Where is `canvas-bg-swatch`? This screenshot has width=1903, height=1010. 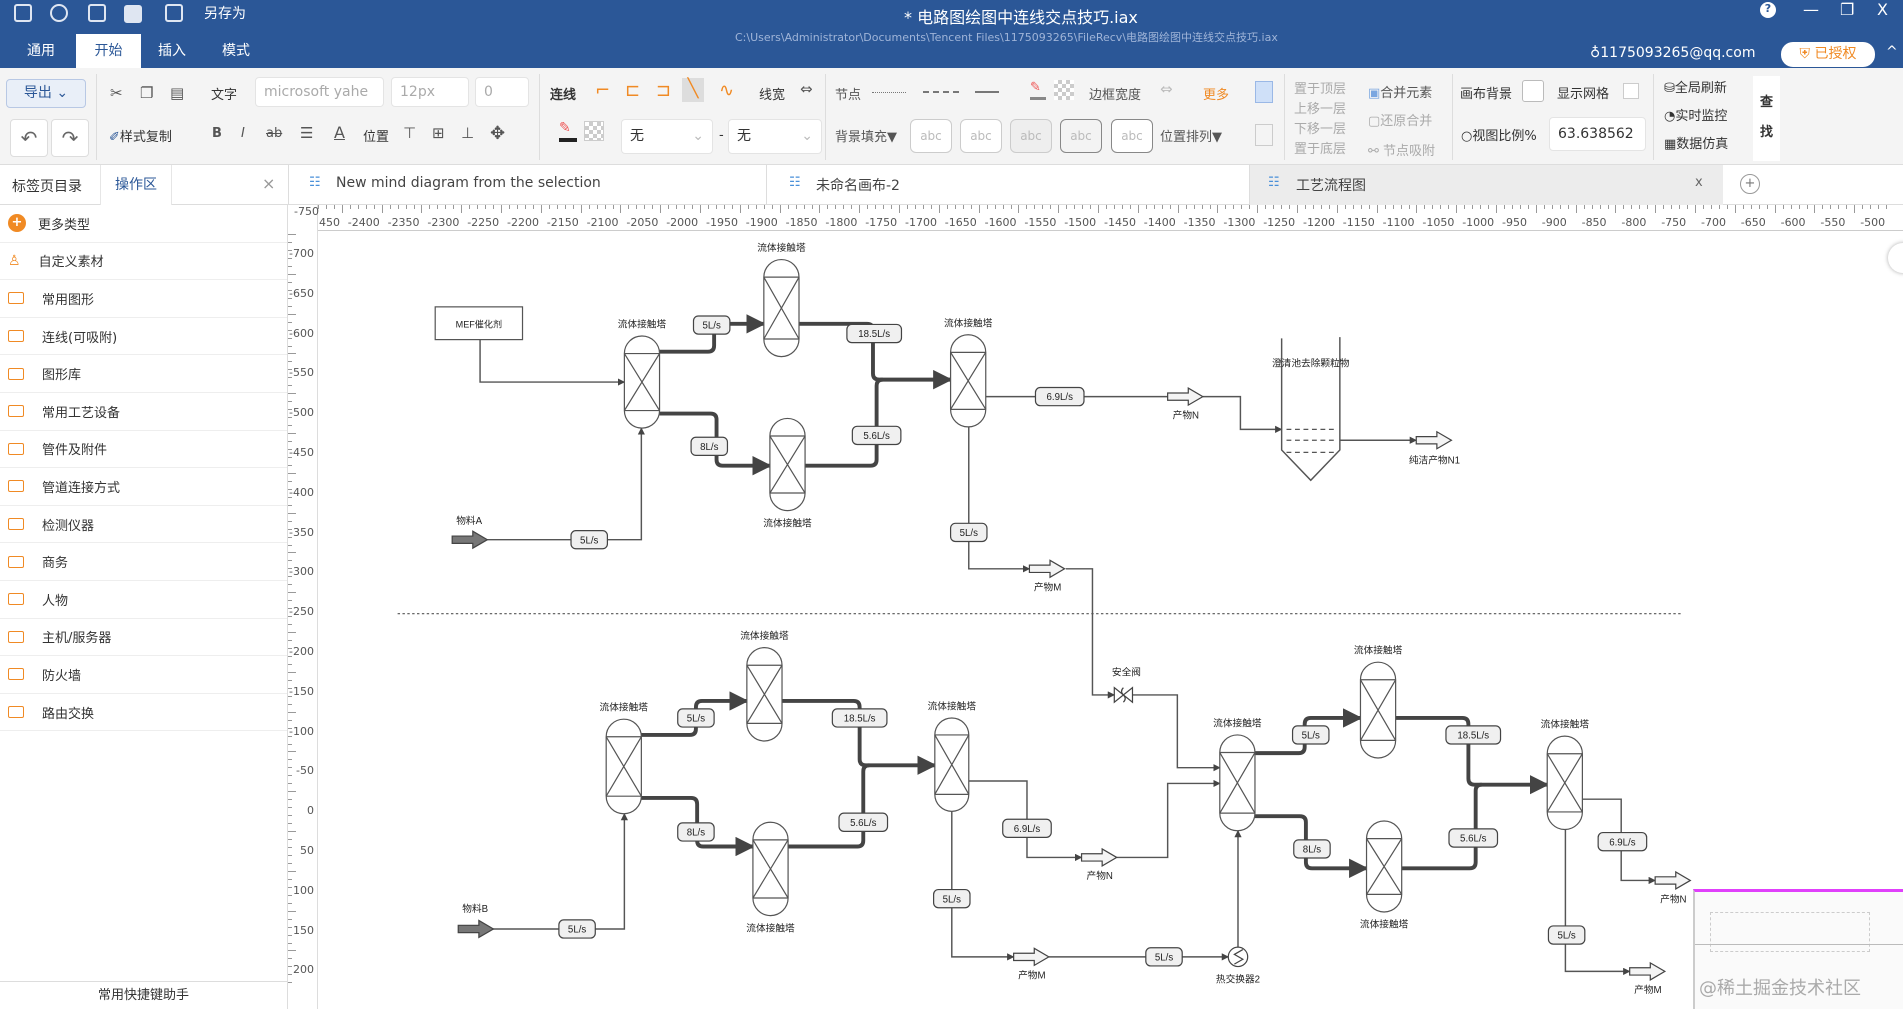
canvas-bg-swatch is located at coordinates (1533, 91).